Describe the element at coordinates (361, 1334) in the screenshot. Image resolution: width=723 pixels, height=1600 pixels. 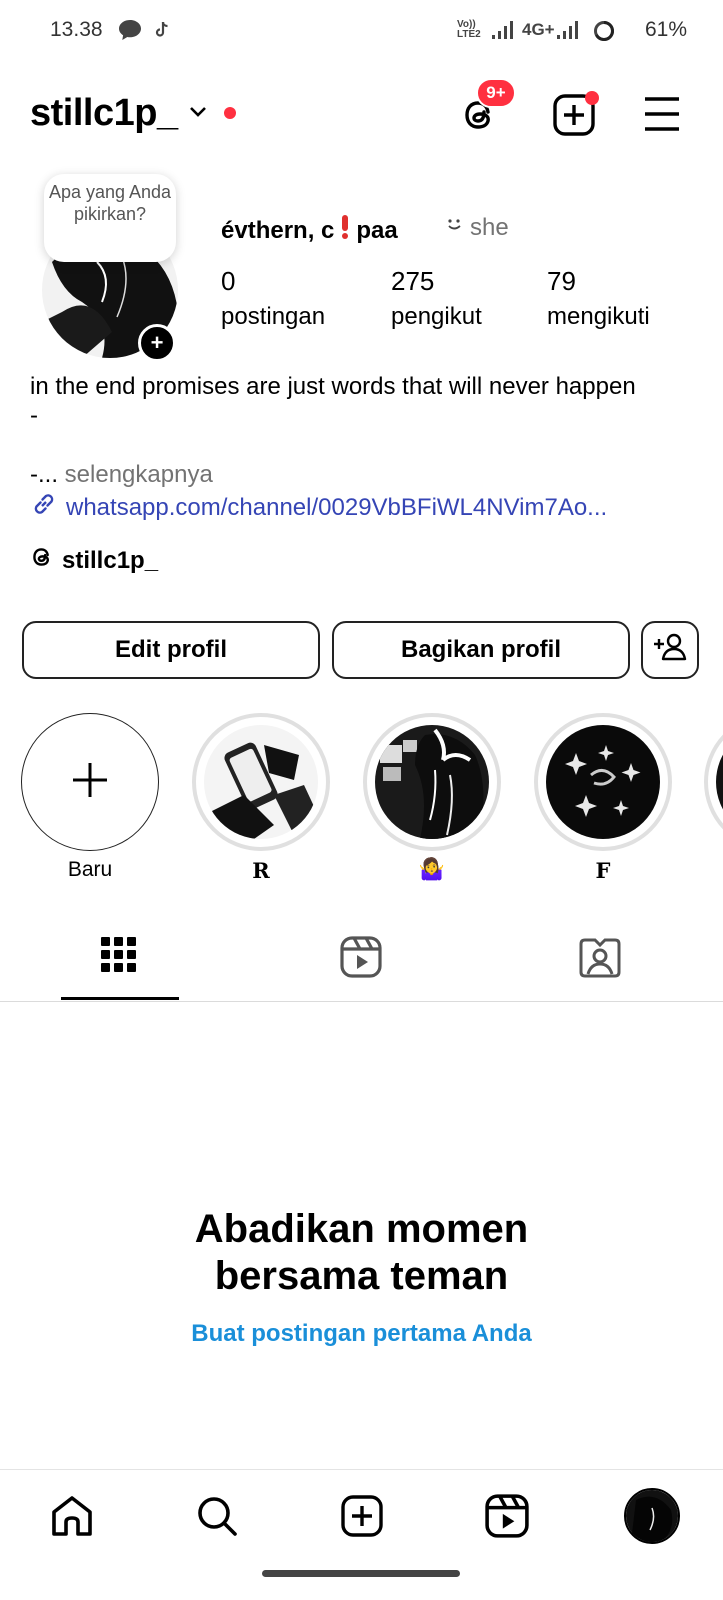
I see `create-first-post-link: Buat postingan pertama Anda` at that location.